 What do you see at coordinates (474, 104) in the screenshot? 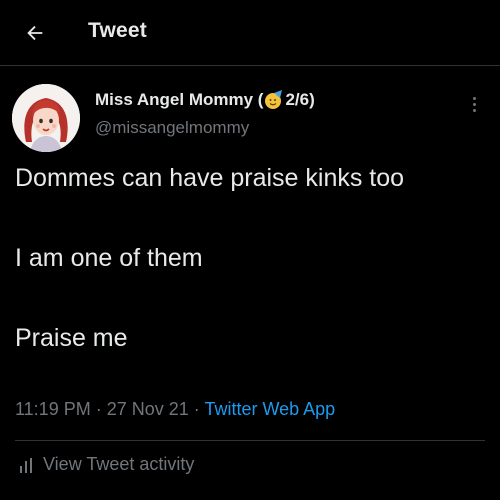
I see `more-options-button` at bounding box center [474, 104].